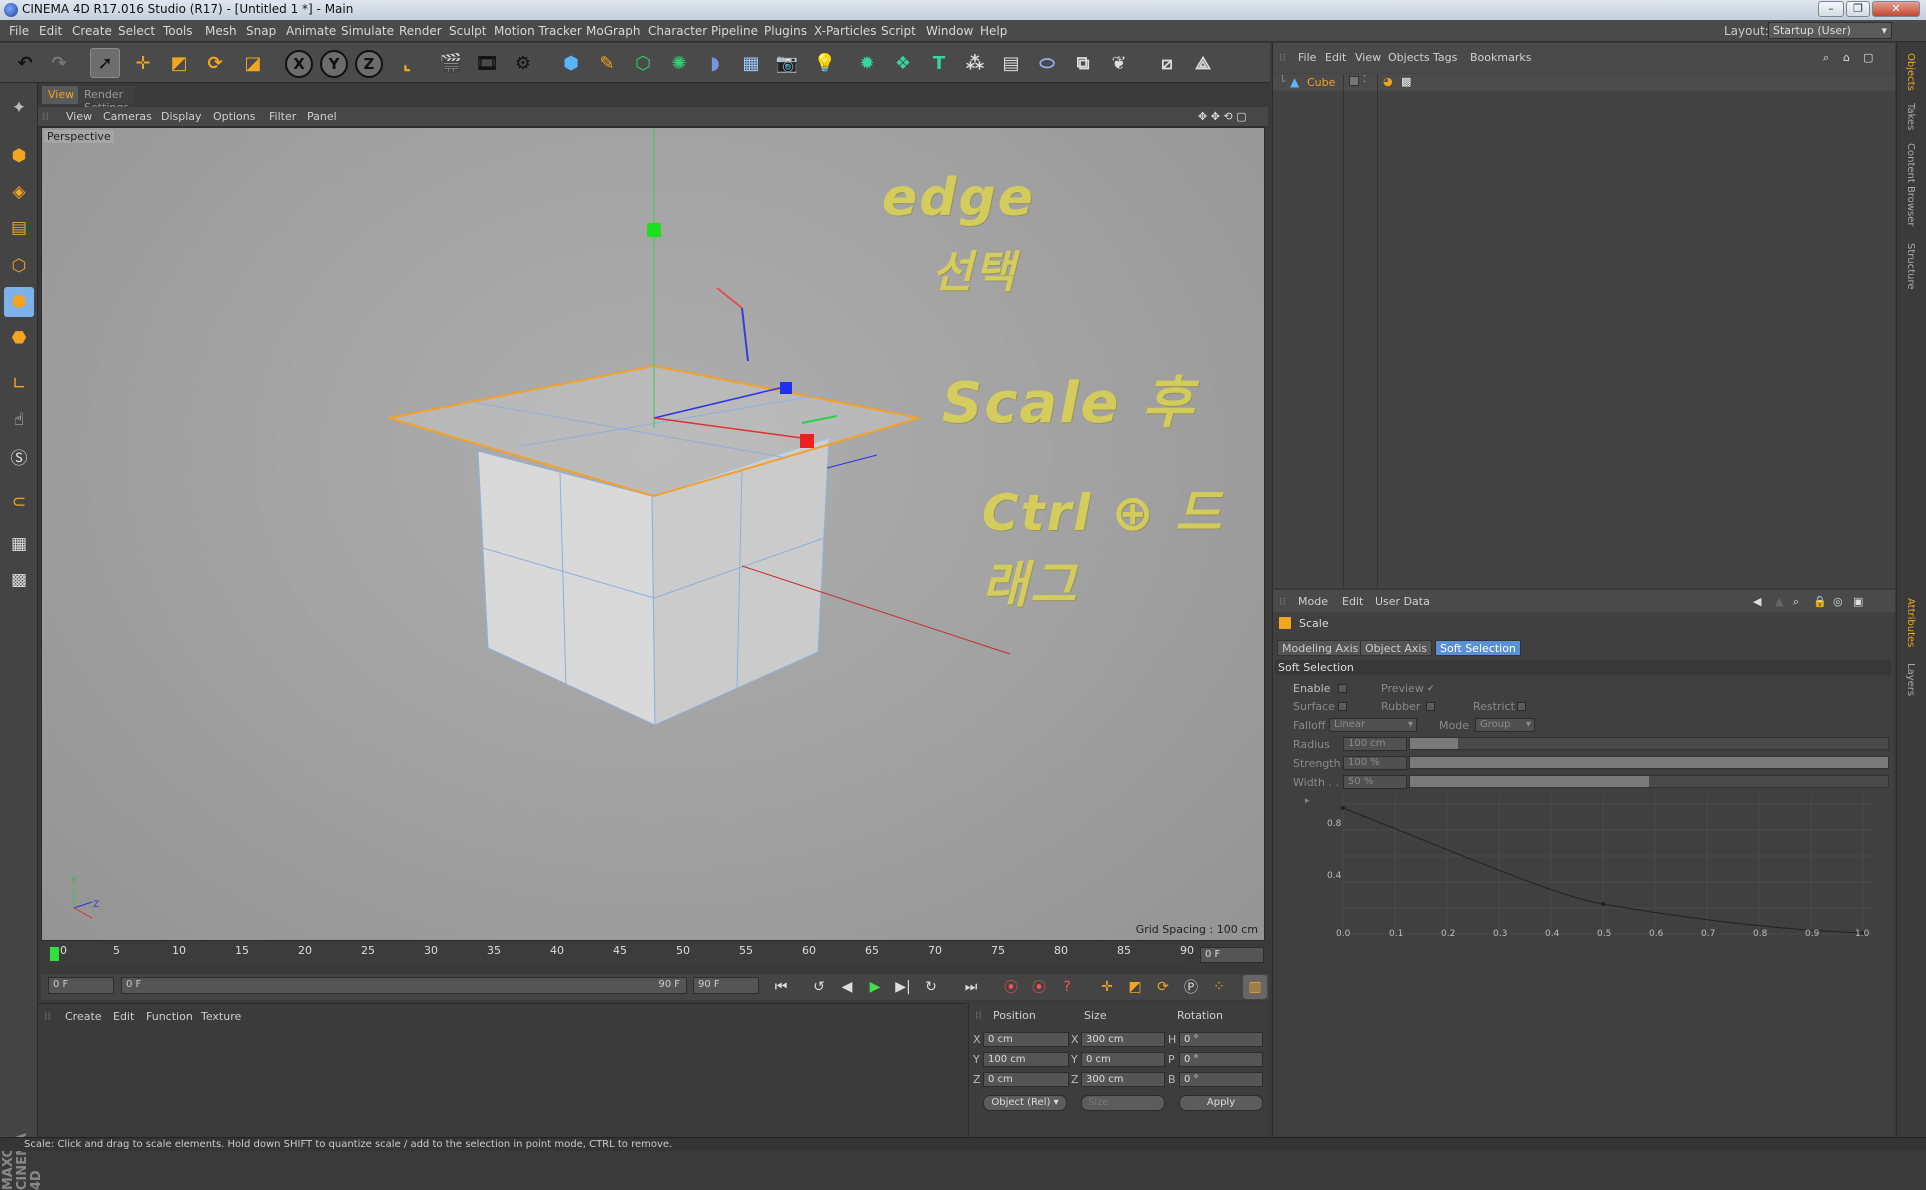 Image resolution: width=1926 pixels, height=1190 pixels. What do you see at coordinates (781, 987) in the screenshot?
I see `go-to-start-icon: ⏮` at bounding box center [781, 987].